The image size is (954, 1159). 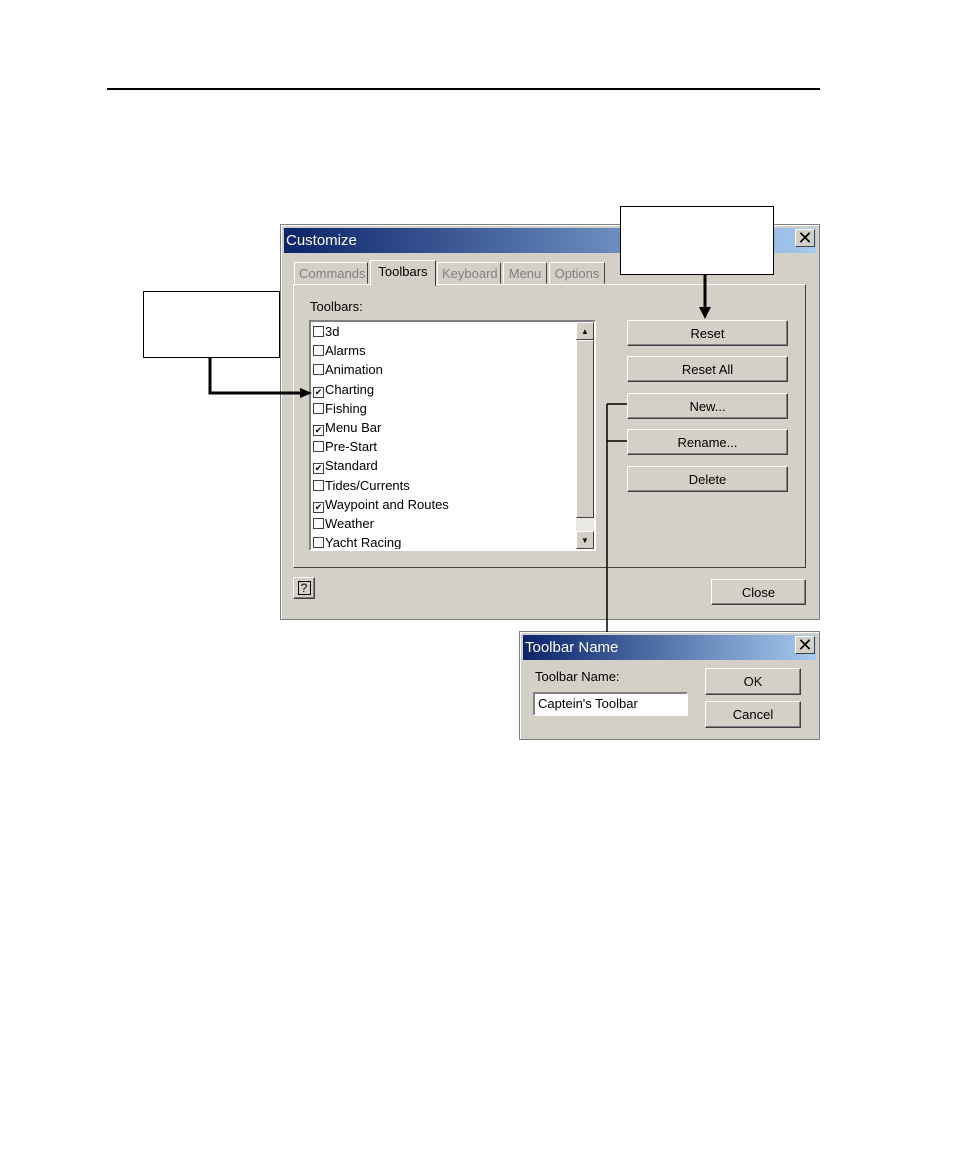 What do you see at coordinates (211, 324) in the screenshot?
I see `callout-box-left` at bounding box center [211, 324].